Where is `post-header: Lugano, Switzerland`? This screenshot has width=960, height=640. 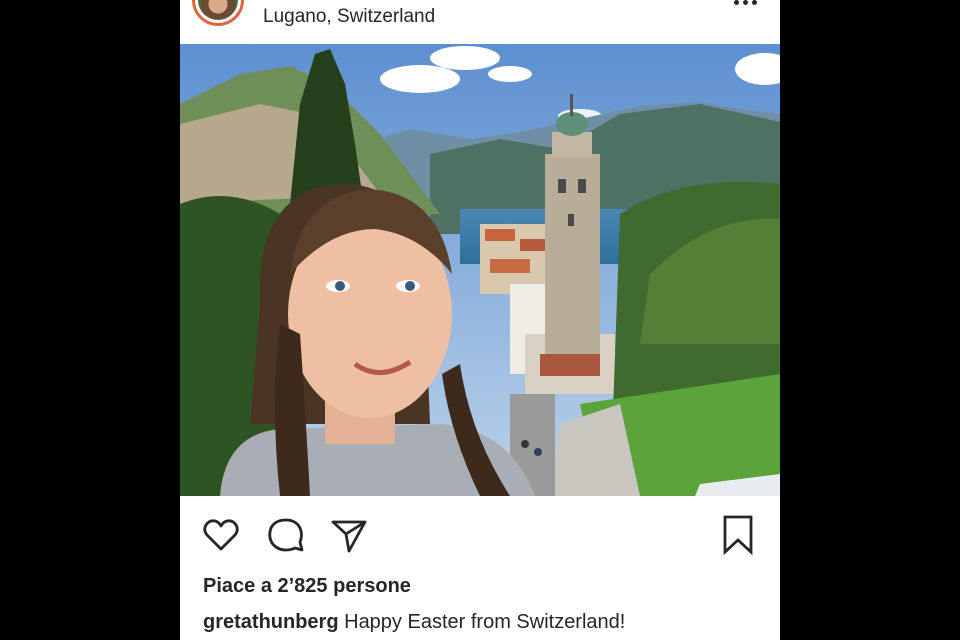
post-header: Lugano, Switzerland is located at coordinates (480, 22).